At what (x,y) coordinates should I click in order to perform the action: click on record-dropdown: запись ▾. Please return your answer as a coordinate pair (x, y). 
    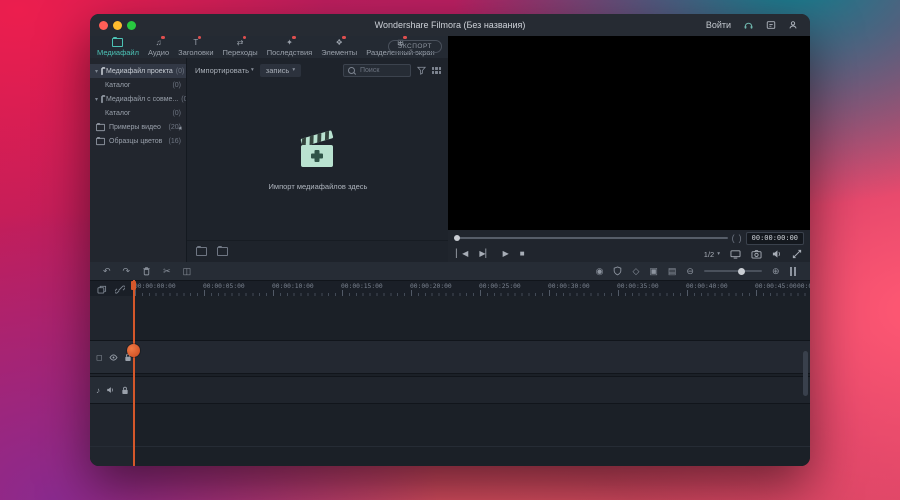
    Looking at the image, I should click on (280, 70).